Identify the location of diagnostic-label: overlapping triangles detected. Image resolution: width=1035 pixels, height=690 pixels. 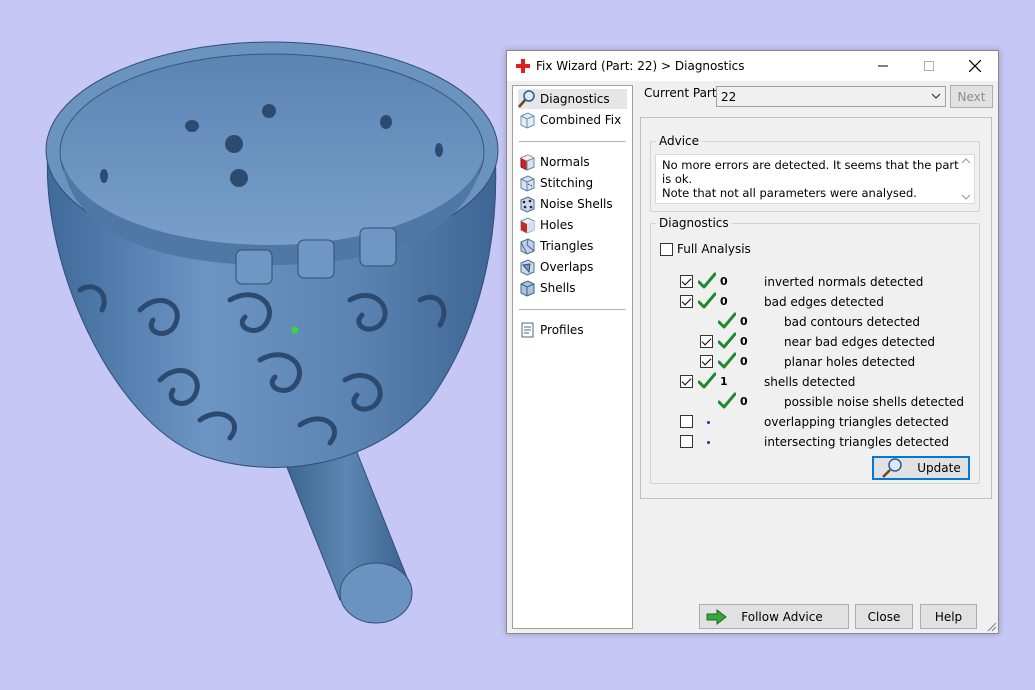
(856, 422).